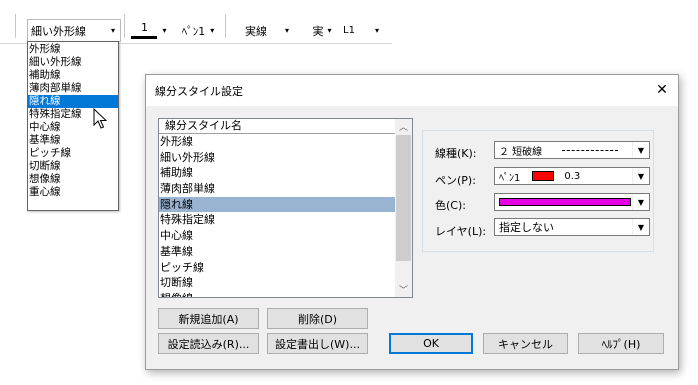  I want to click on close-icon: ✕, so click(662, 90).